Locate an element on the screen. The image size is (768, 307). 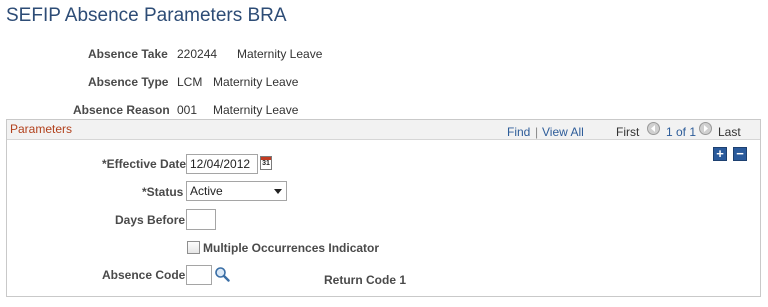
effective-date-label: *Effective Date is located at coordinates (144, 164).